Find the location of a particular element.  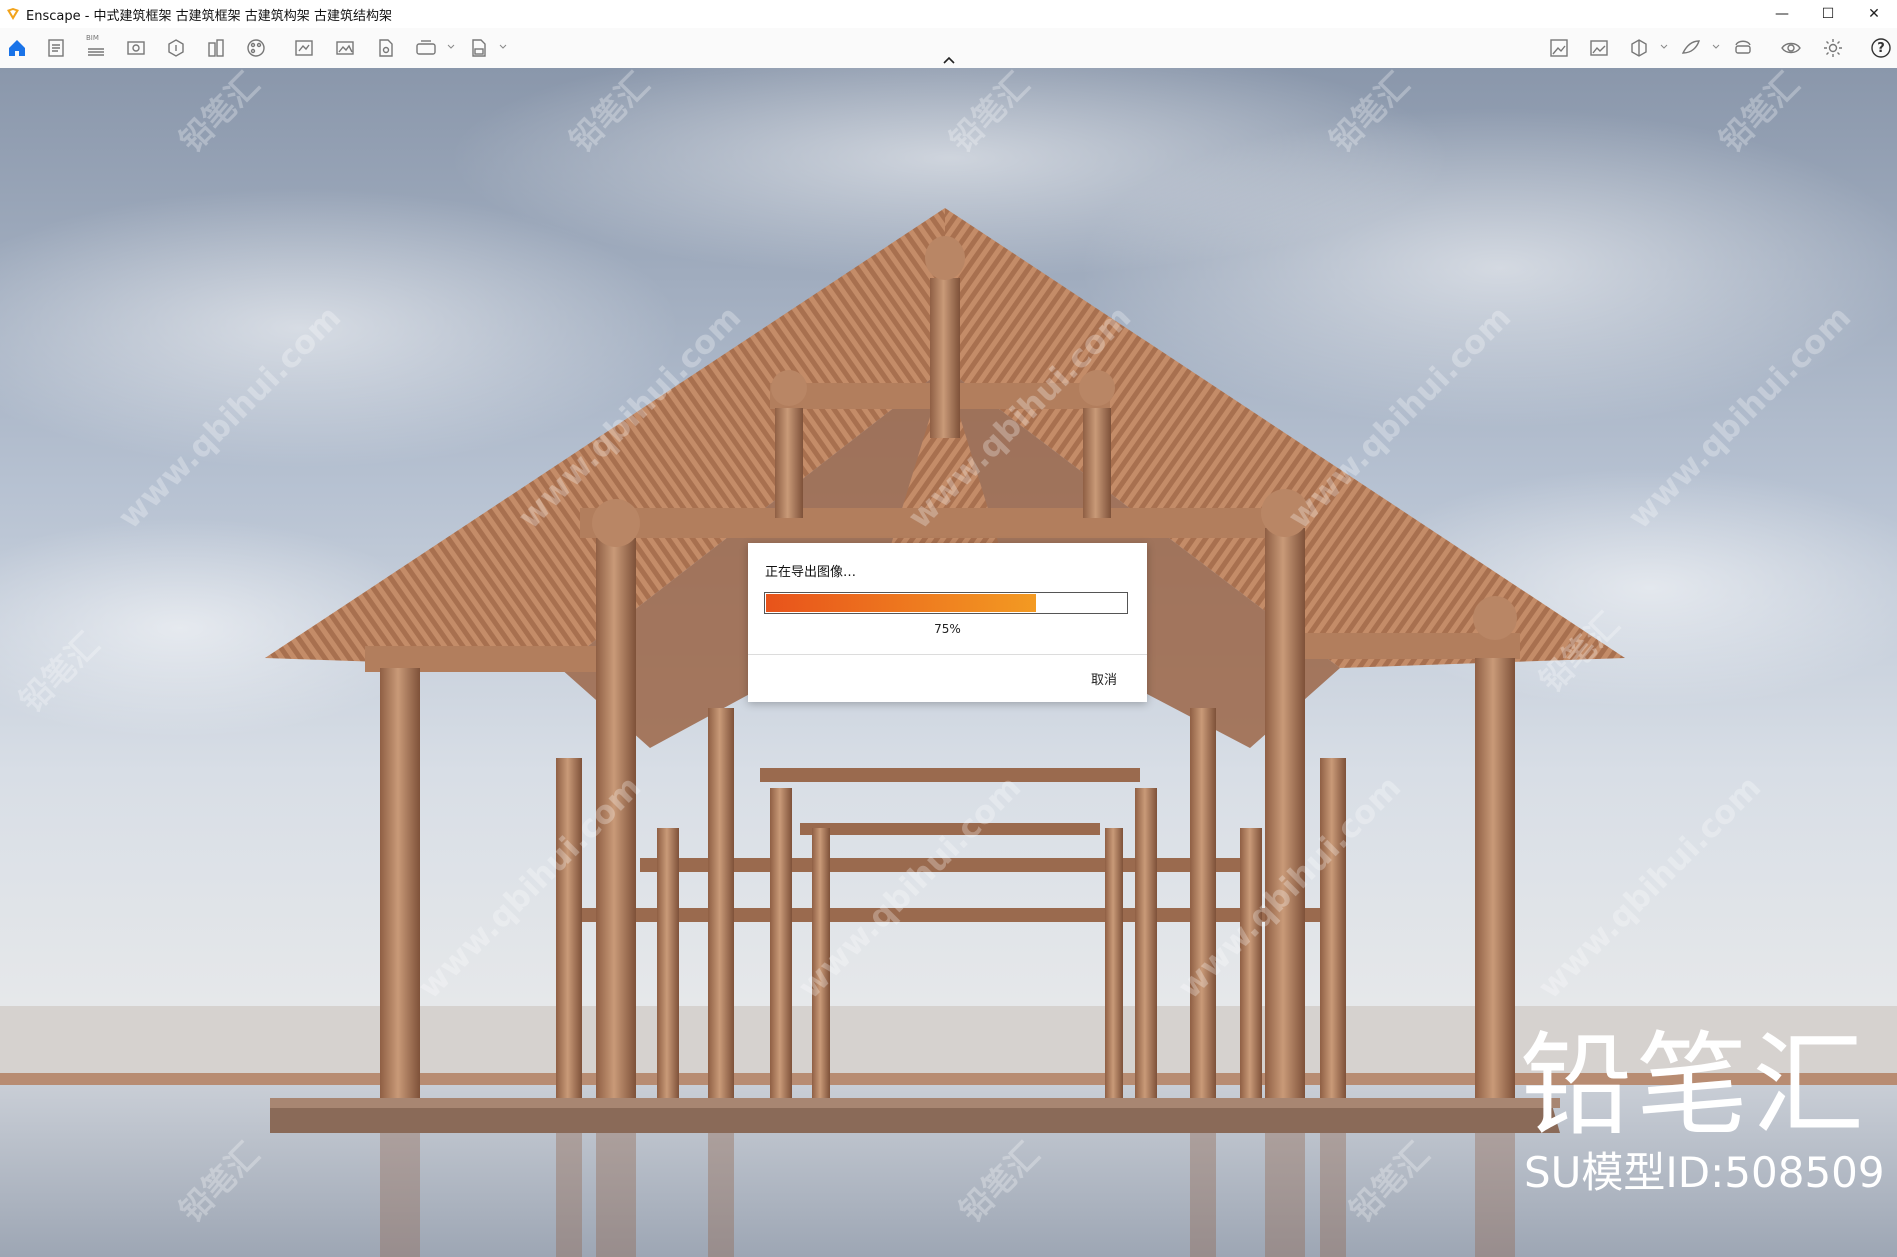

maximize-button: ☐ is located at coordinates (1828, 14).